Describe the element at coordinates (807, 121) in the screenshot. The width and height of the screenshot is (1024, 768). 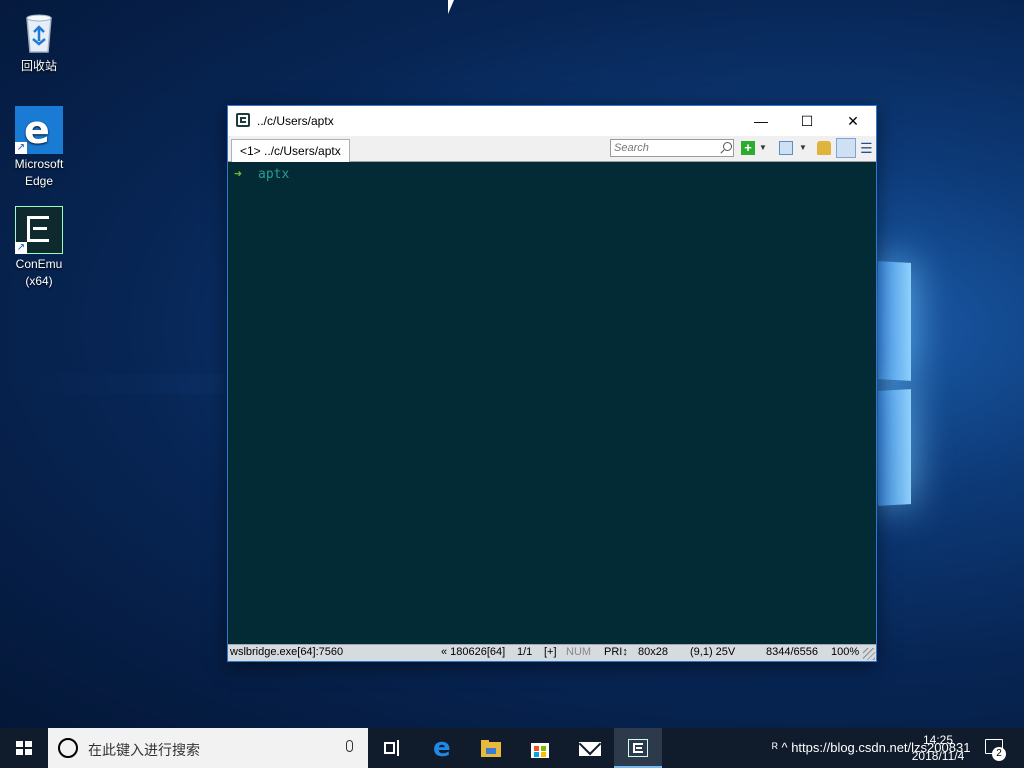
I see `maximize-button: ☐` at that location.